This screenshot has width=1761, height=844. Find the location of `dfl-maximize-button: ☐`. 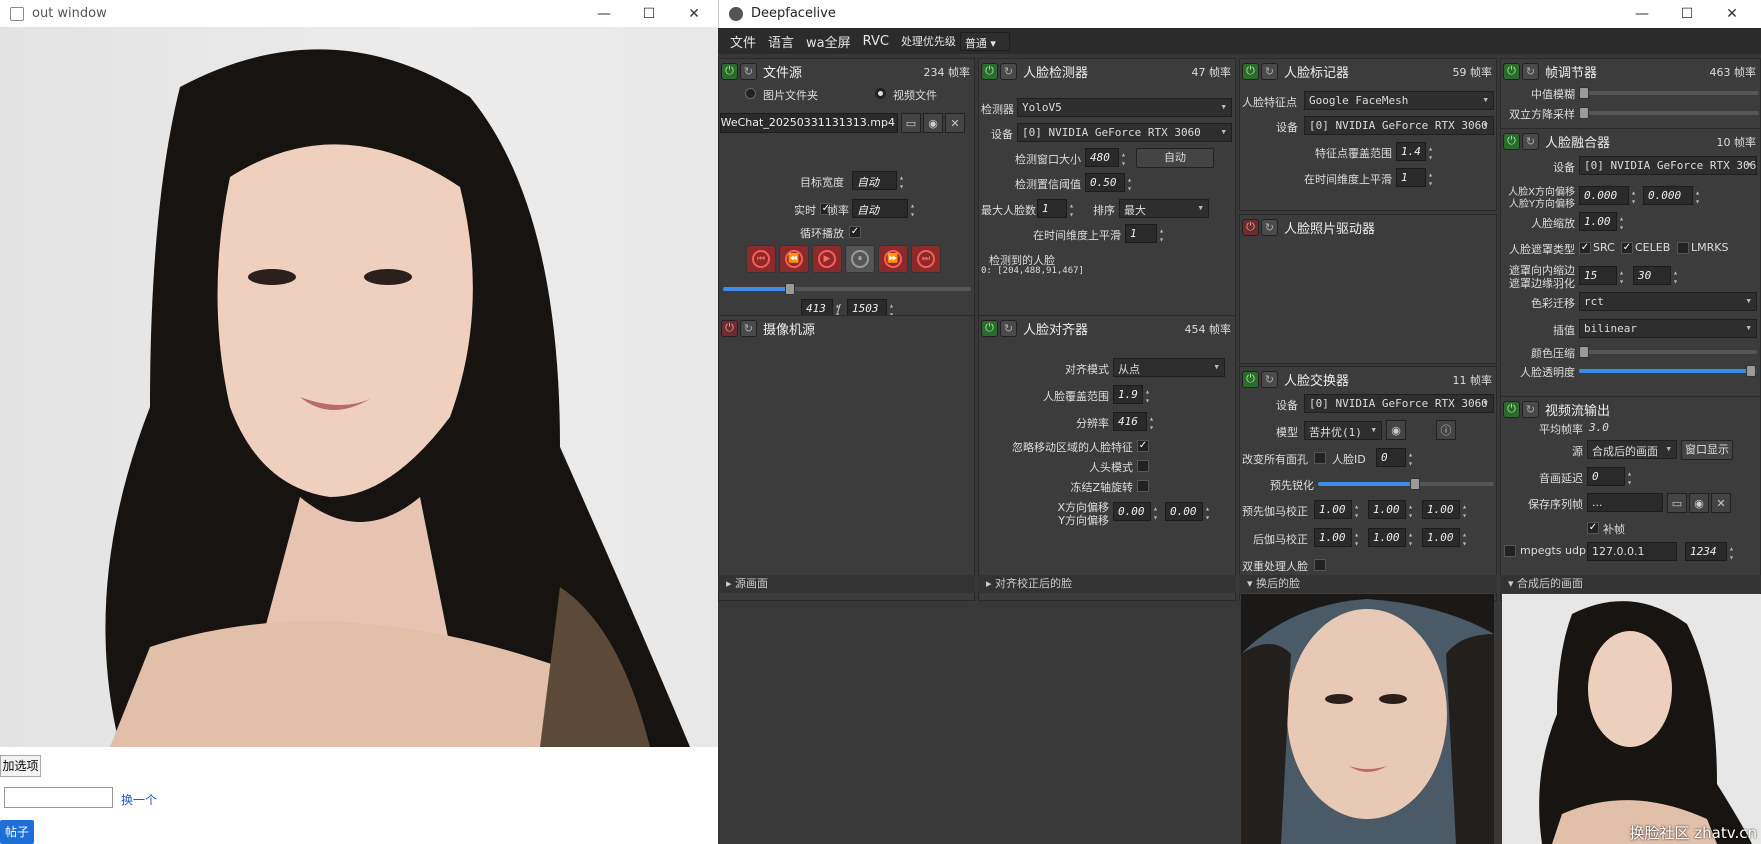

dfl-maximize-button: ☐ is located at coordinates (1687, 13).